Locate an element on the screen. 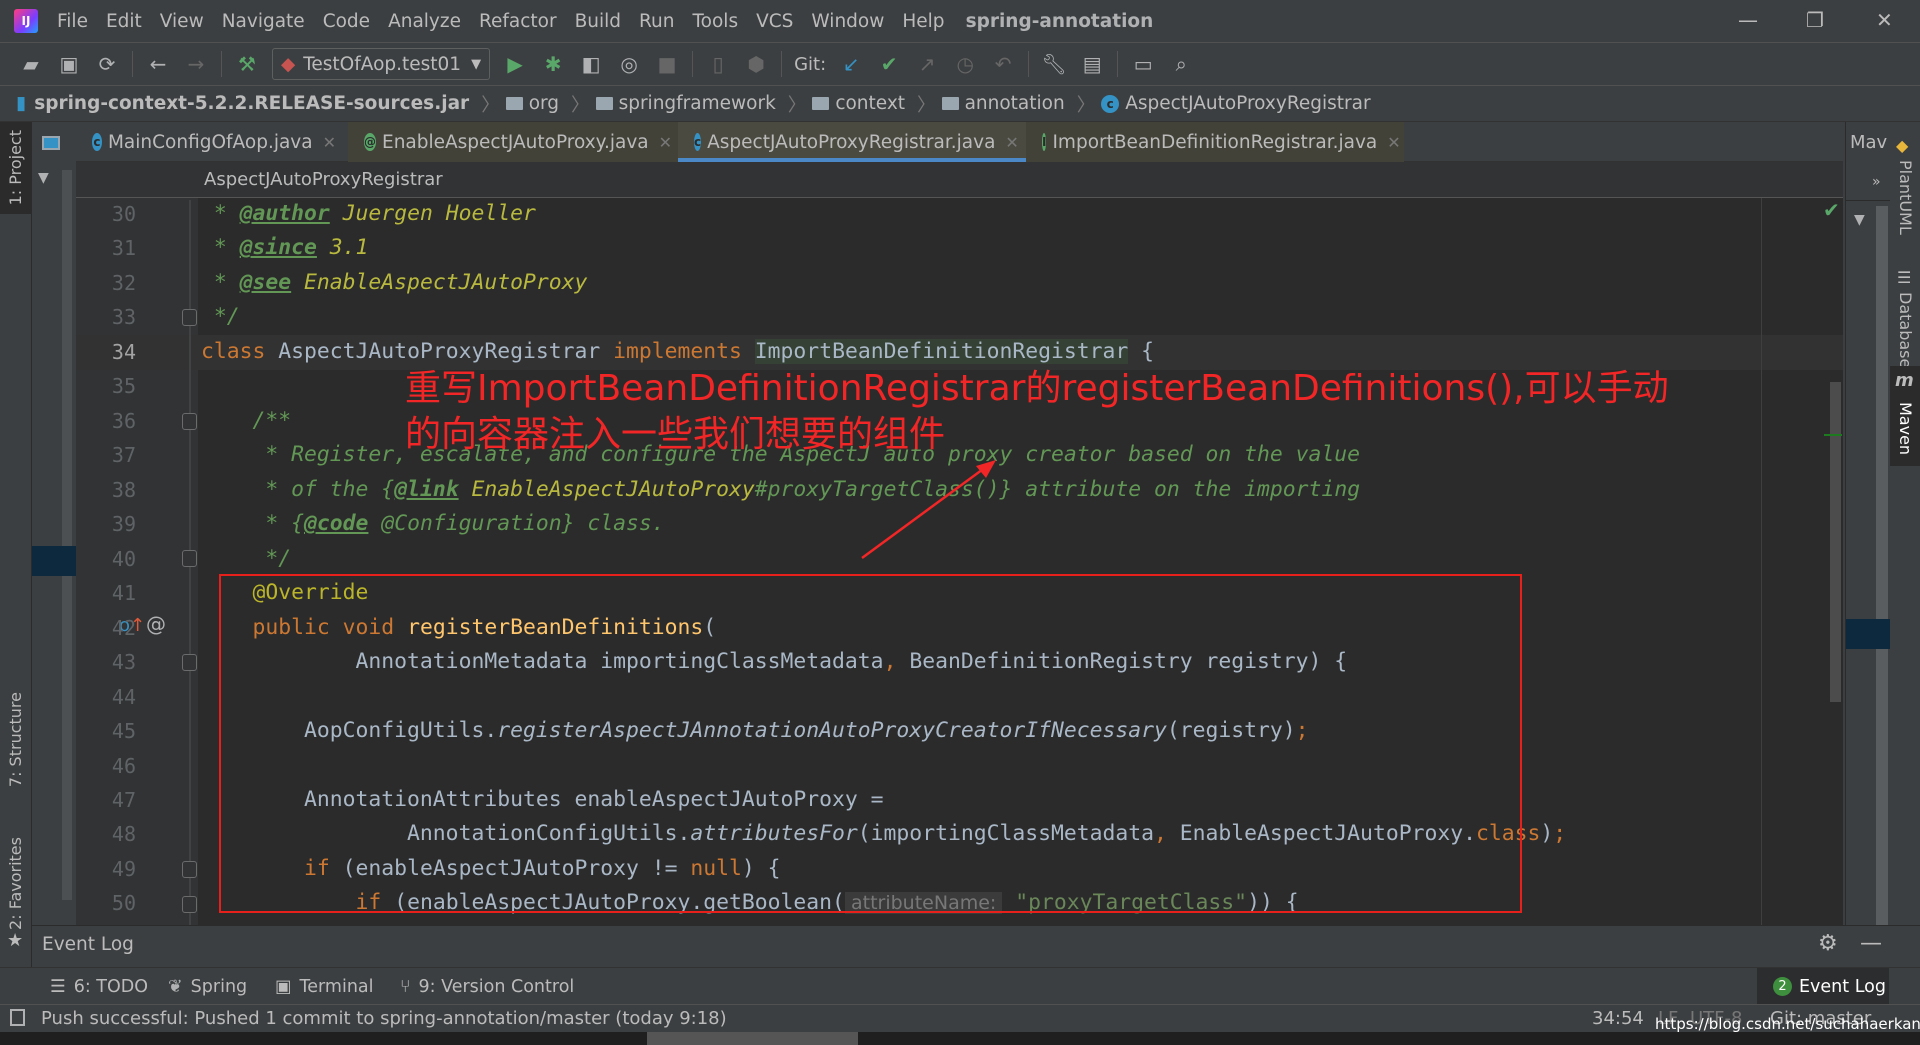 The image size is (1920, 1045). editor-breadcrumb: AspectJAutoProxyRegistrar is located at coordinates (323, 179).